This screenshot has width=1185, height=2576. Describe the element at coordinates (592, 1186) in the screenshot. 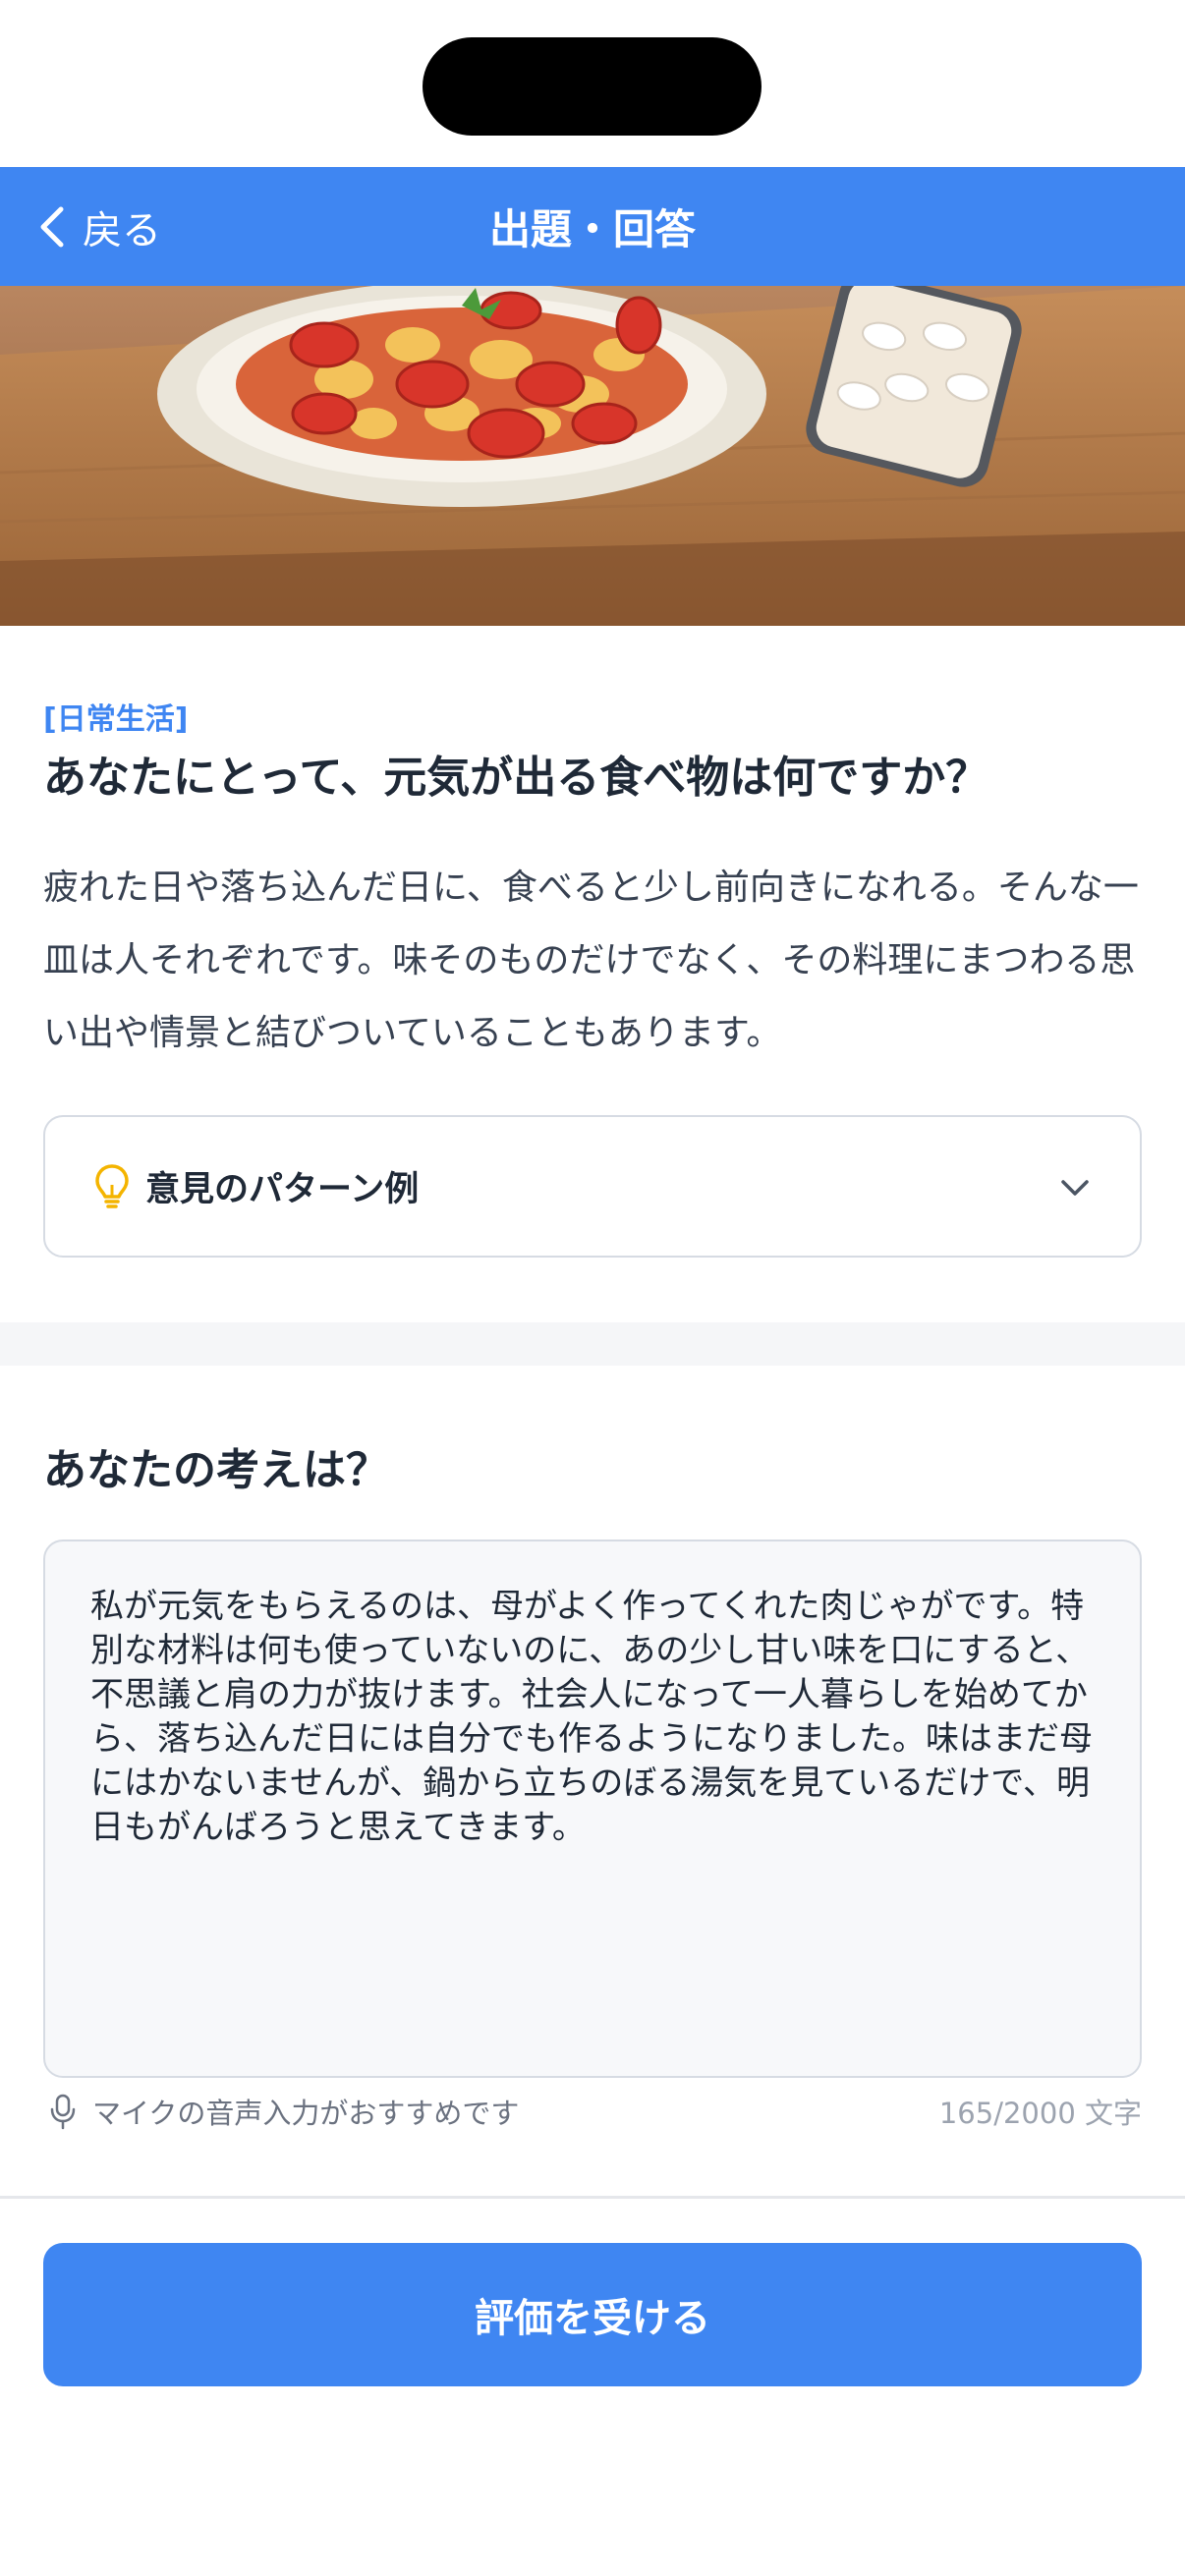

I see `opinion-examples-accordion: 意見のパターン例` at that location.